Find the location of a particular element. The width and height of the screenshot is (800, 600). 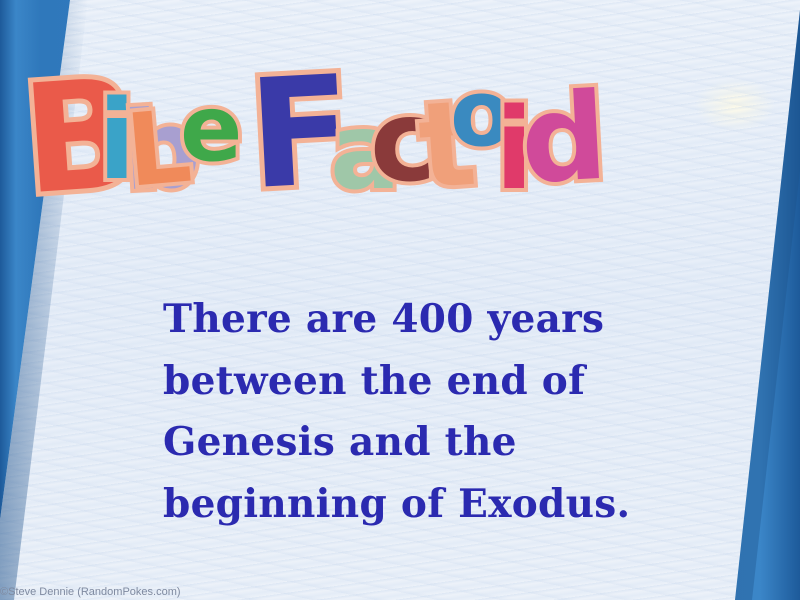

title-letter: e is located at coordinates (211, 128).